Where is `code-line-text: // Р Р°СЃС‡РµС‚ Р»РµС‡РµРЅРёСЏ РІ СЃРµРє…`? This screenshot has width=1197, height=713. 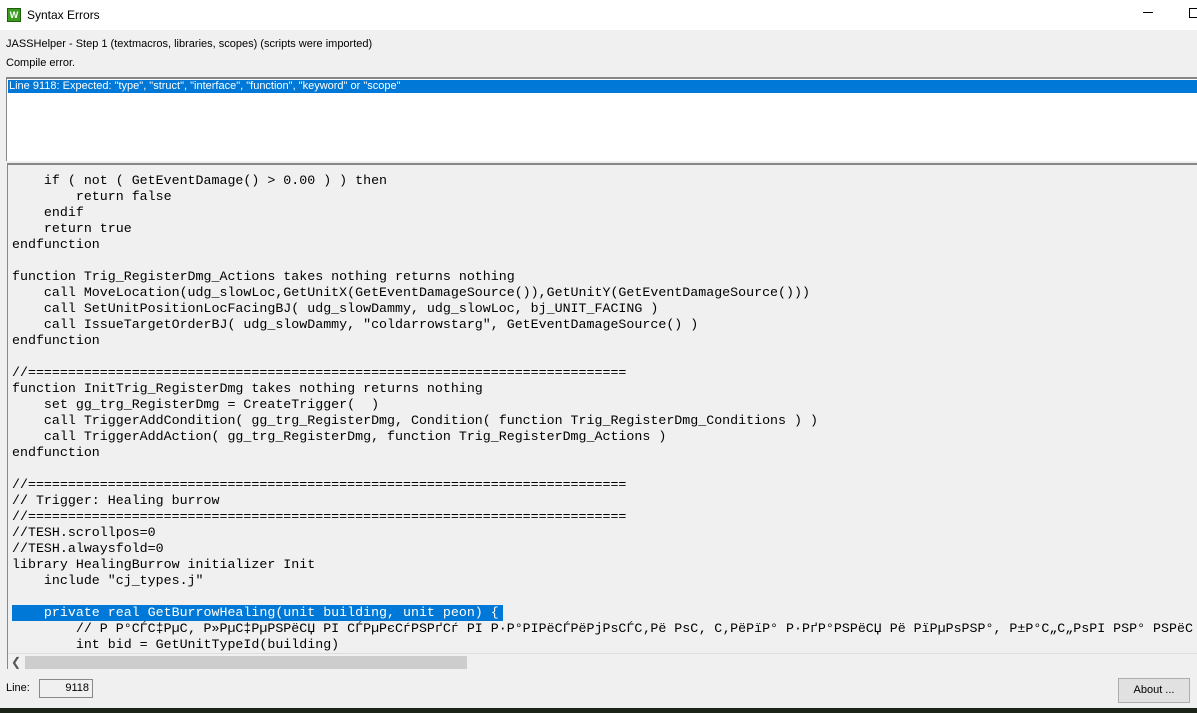 code-line-text: // Р Р°СЃС‡РµС‚ Р»РµС‡РµРЅРёСЏ РІ СЃРµРє… is located at coordinates (602, 628).